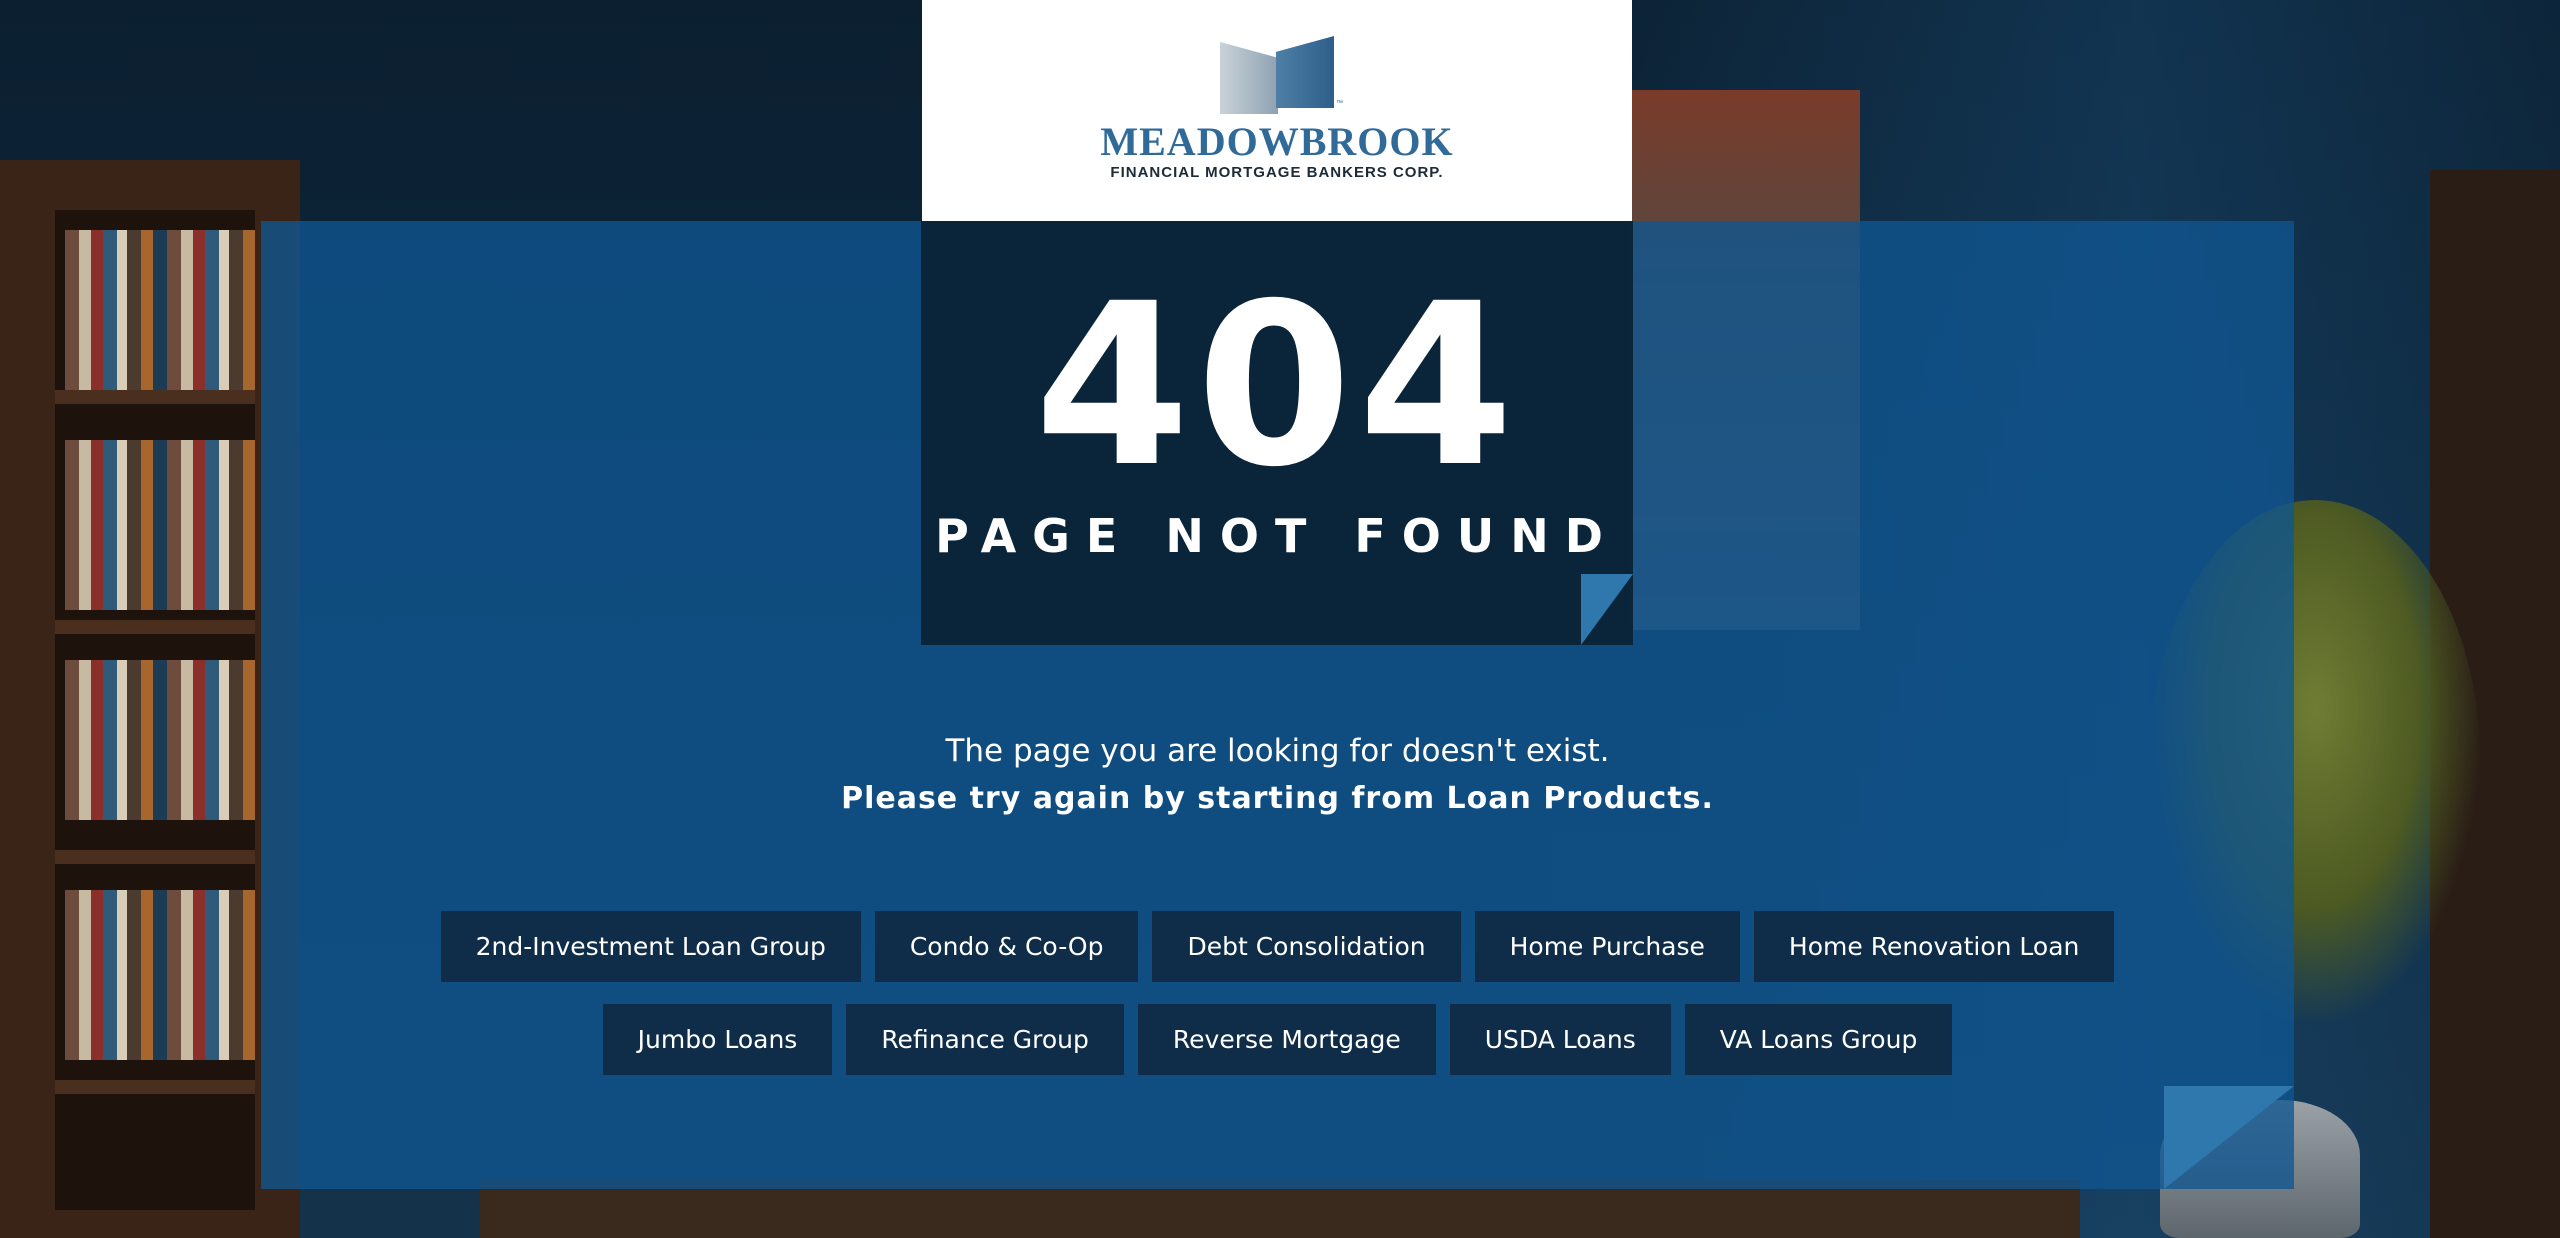 The height and width of the screenshot is (1238, 2560). Describe the element at coordinates (1277, 172) in the screenshot. I see `logo-tagline: FINANCIAL MORTGAGE BANKERS CORP.` at that location.